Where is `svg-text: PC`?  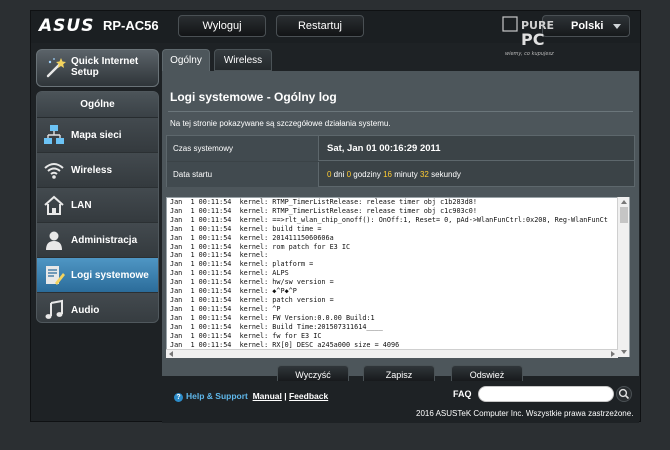
svg-text: PC is located at coordinates (532, 39).